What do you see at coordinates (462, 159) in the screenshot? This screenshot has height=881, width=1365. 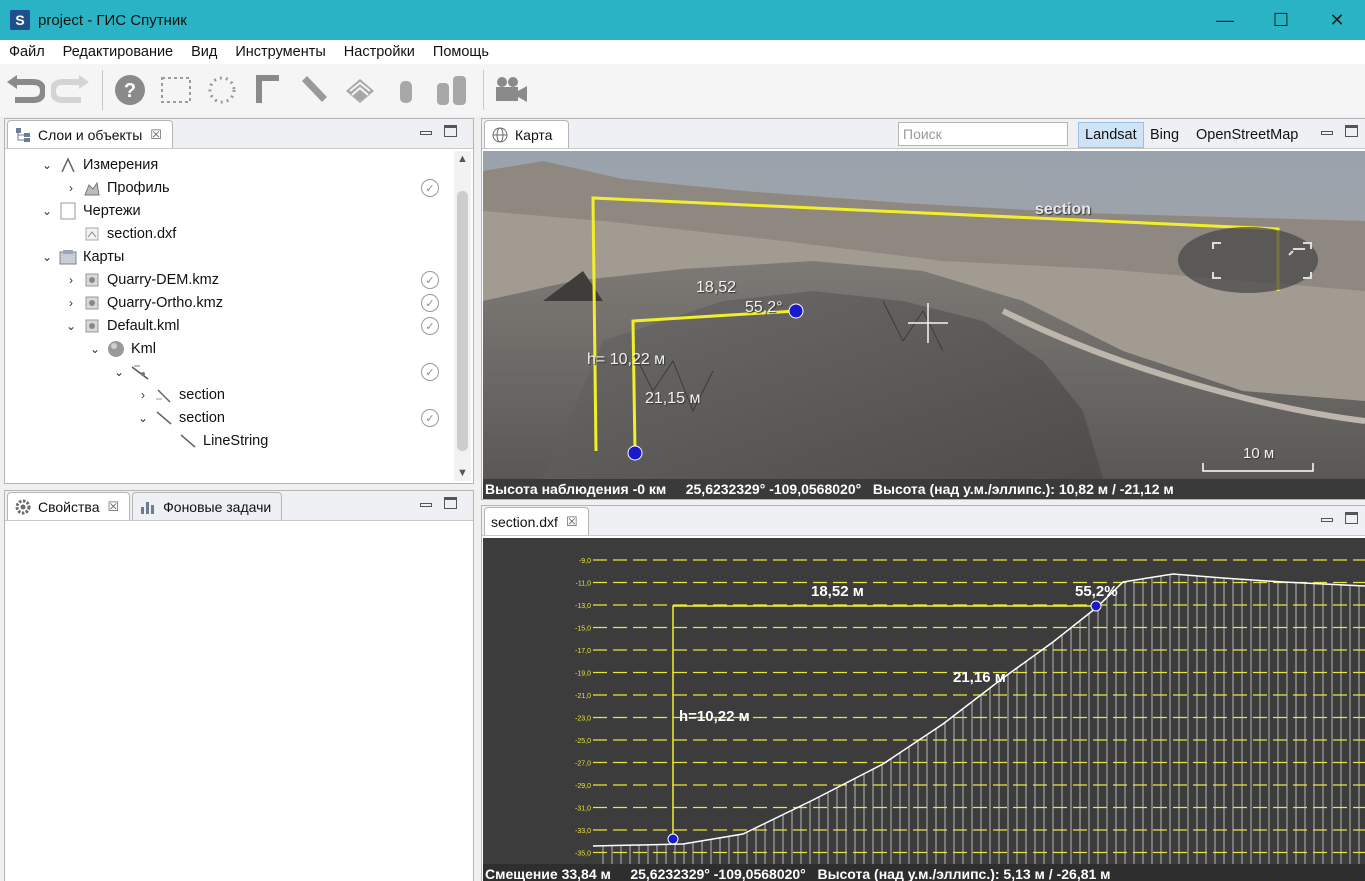 I see `scroll-up-icon: ▲` at bounding box center [462, 159].